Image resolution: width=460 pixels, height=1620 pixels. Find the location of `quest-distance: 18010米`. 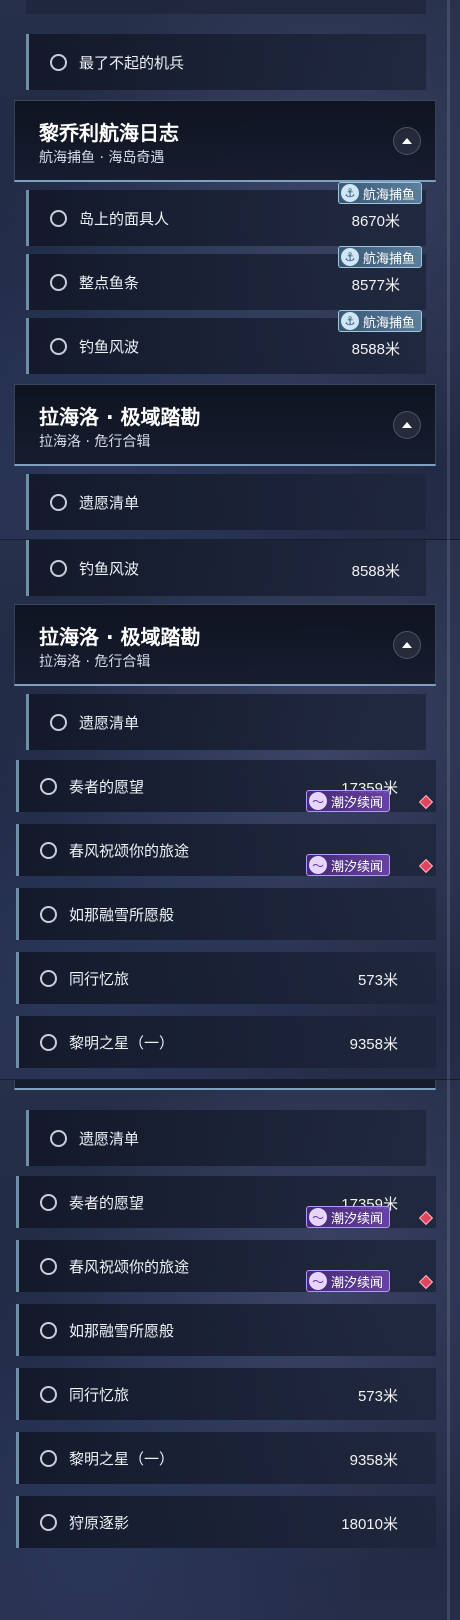

quest-distance: 18010米 is located at coordinates (369, 1524).